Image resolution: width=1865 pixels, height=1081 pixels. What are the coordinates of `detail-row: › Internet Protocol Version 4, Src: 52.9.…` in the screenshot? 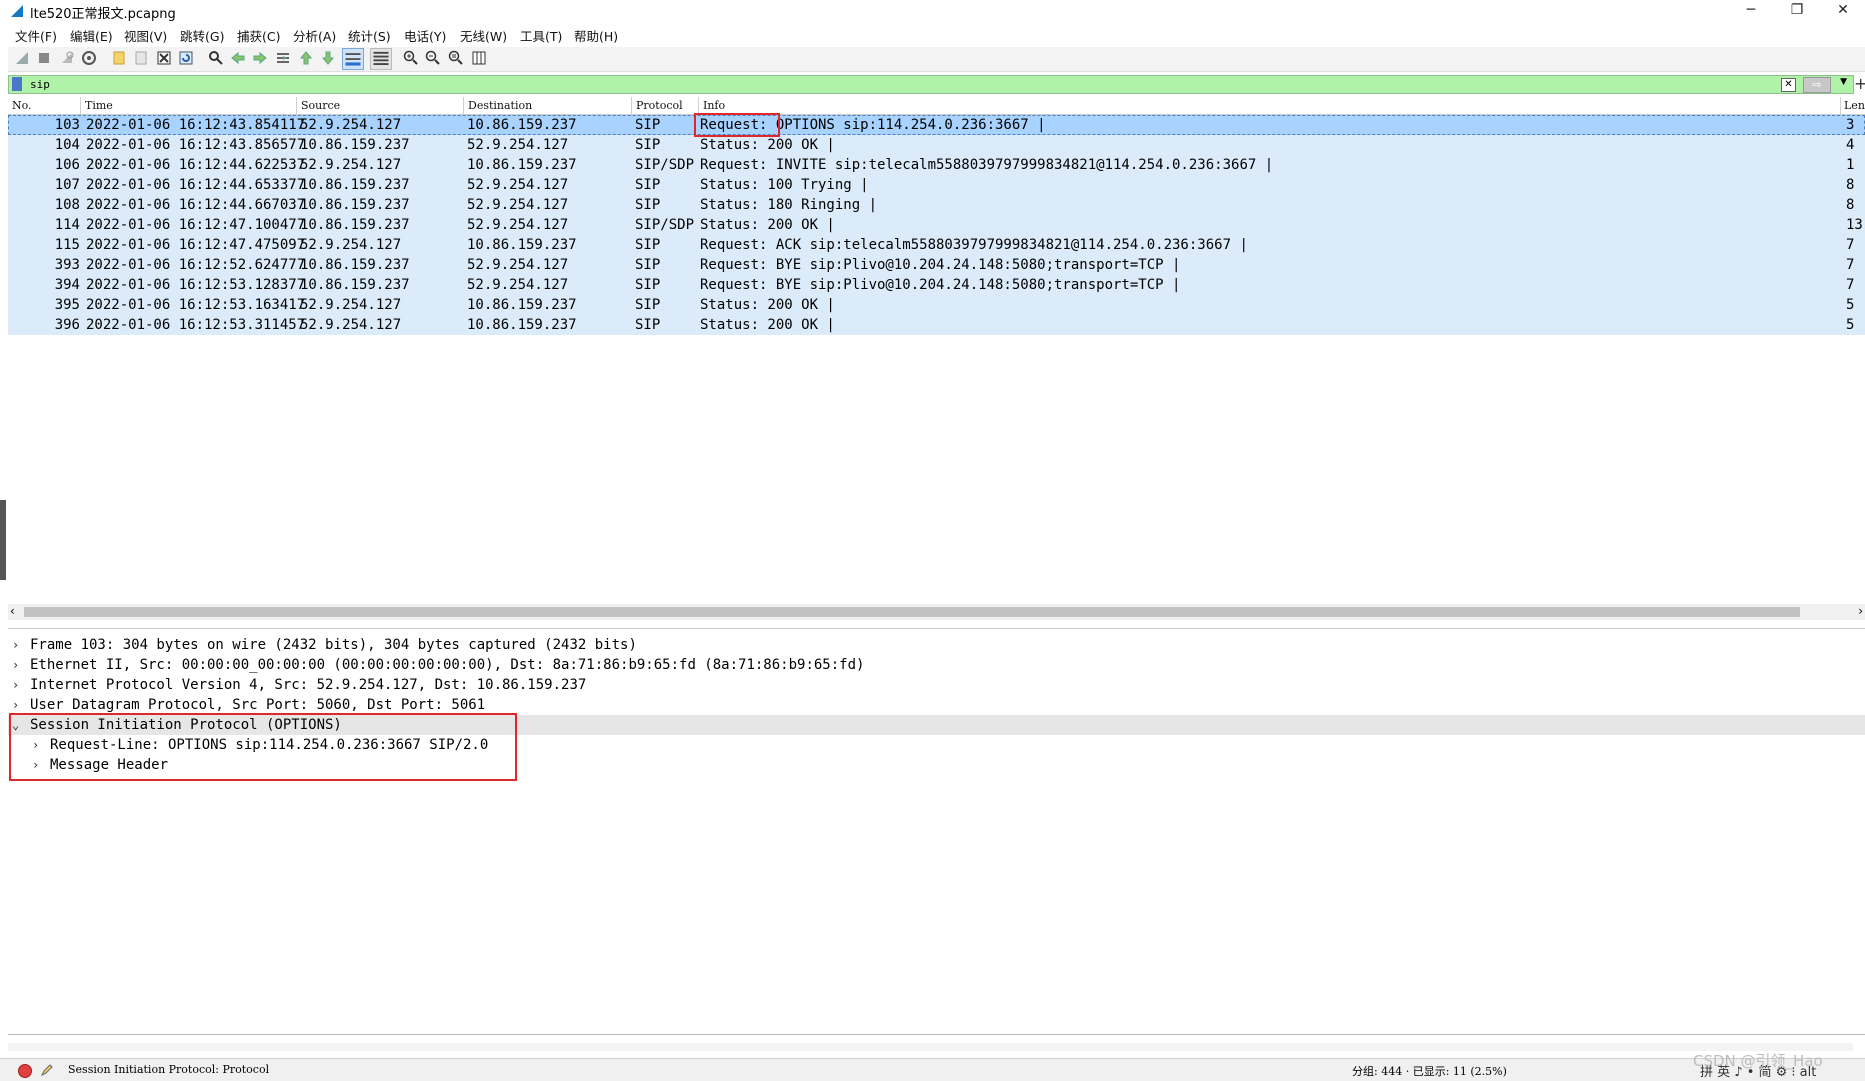 It's located at (936, 685).